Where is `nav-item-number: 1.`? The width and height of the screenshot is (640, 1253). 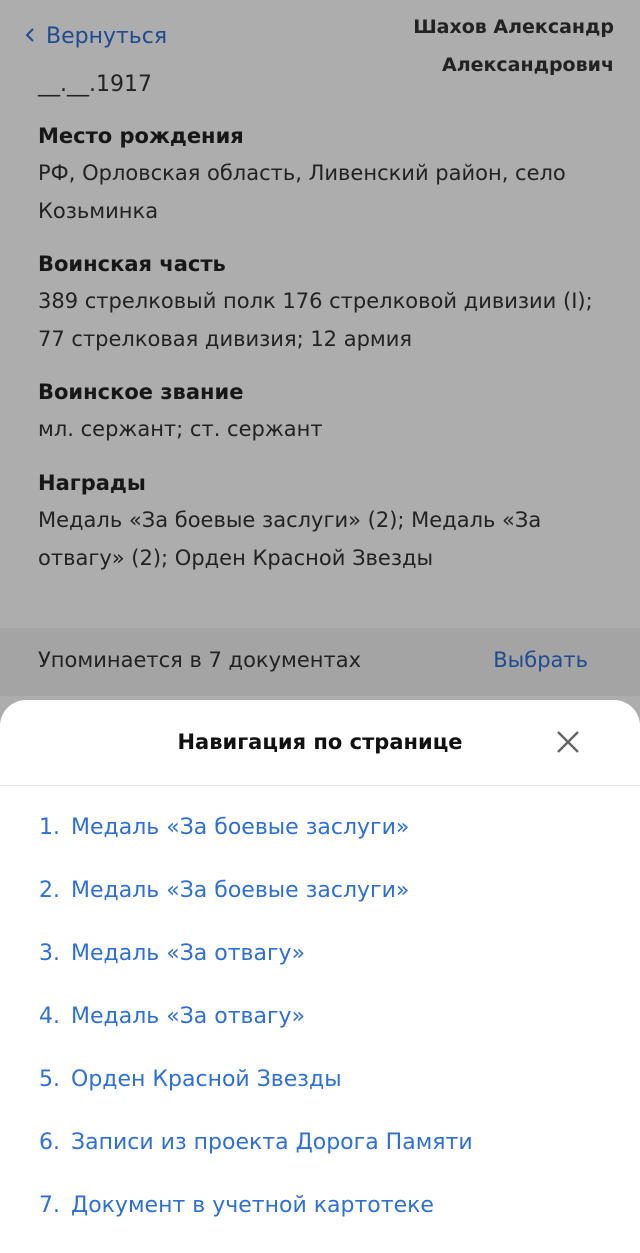
nav-item-number: 1. is located at coordinates (49, 827).